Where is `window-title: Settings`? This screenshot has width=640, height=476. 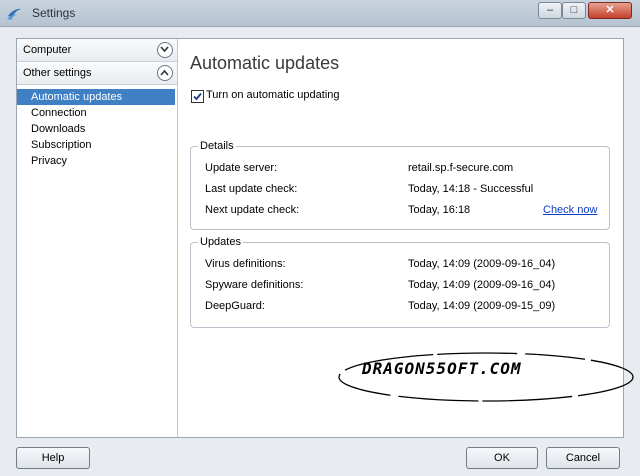
window-title: Settings is located at coordinates (54, 13).